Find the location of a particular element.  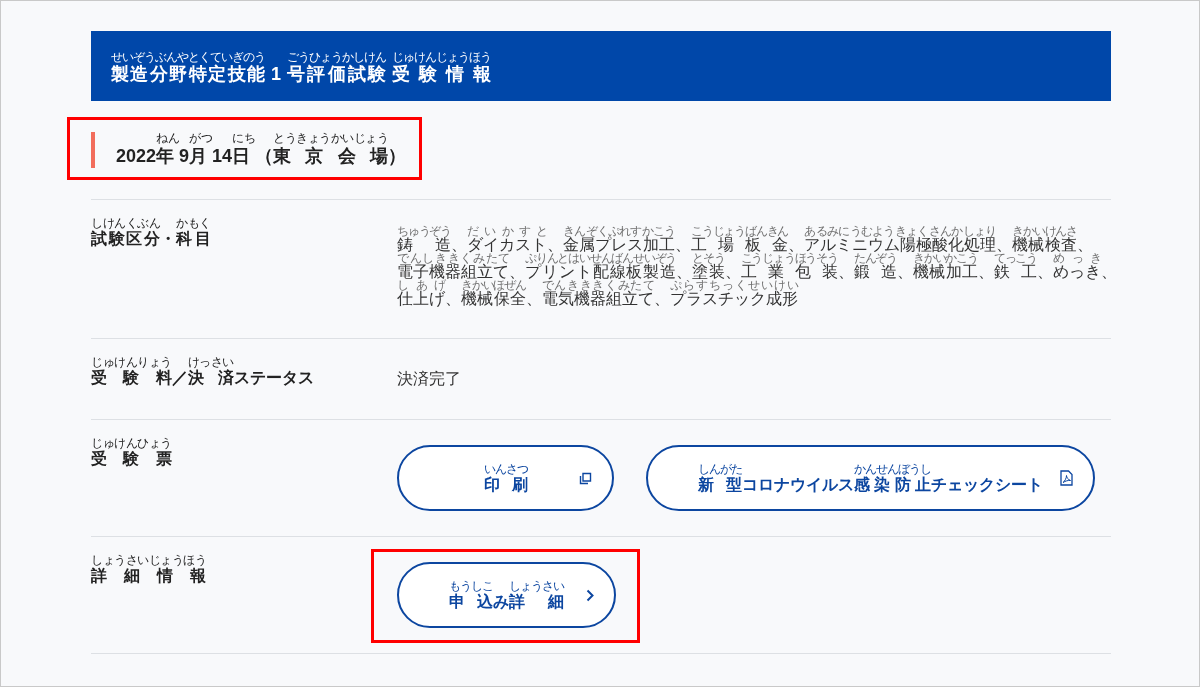

date-furigana: ねん がつ にち とうきょうかいじょう is located at coordinates (272, 138).